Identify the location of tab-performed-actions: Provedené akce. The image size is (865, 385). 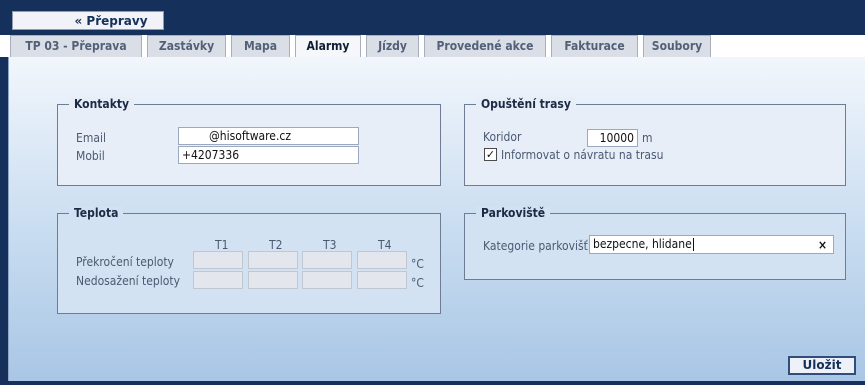
(485, 46).